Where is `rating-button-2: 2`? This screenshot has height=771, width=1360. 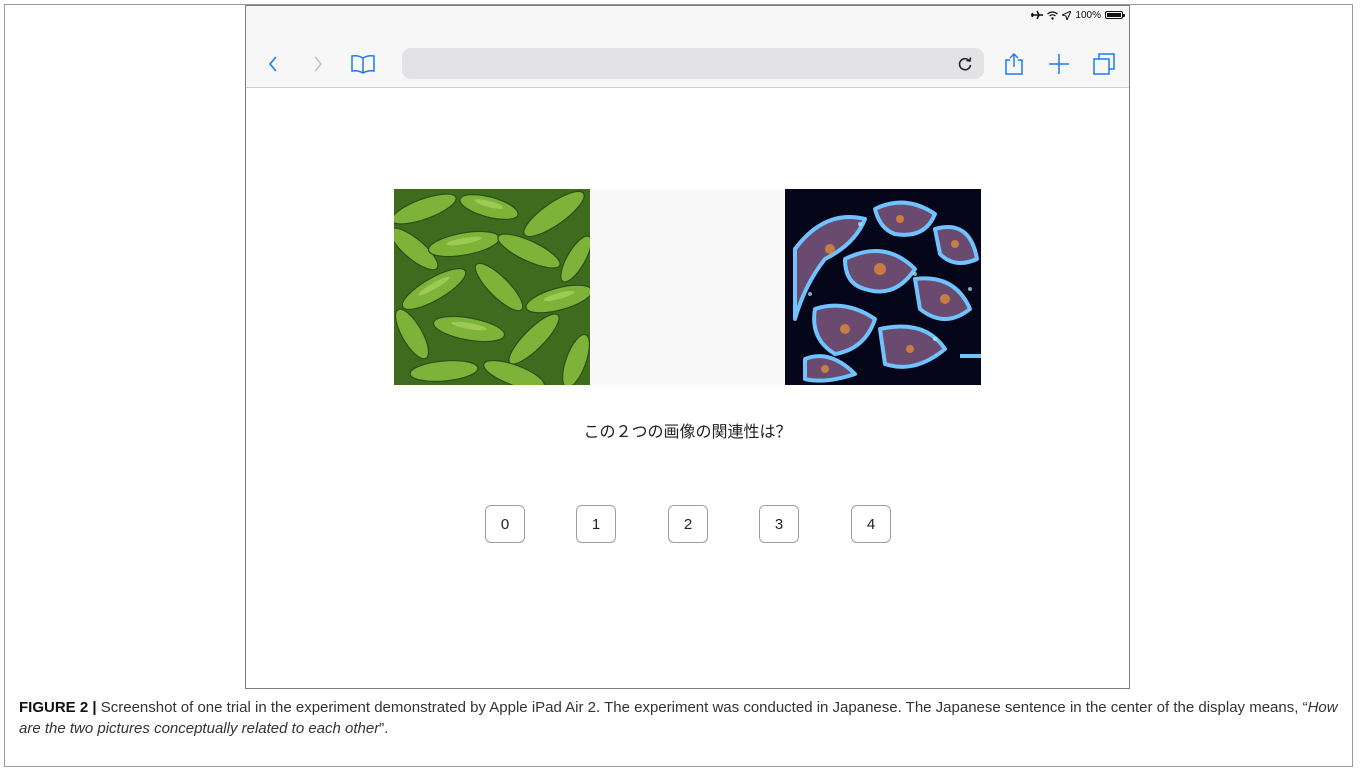 rating-button-2: 2 is located at coordinates (688, 524).